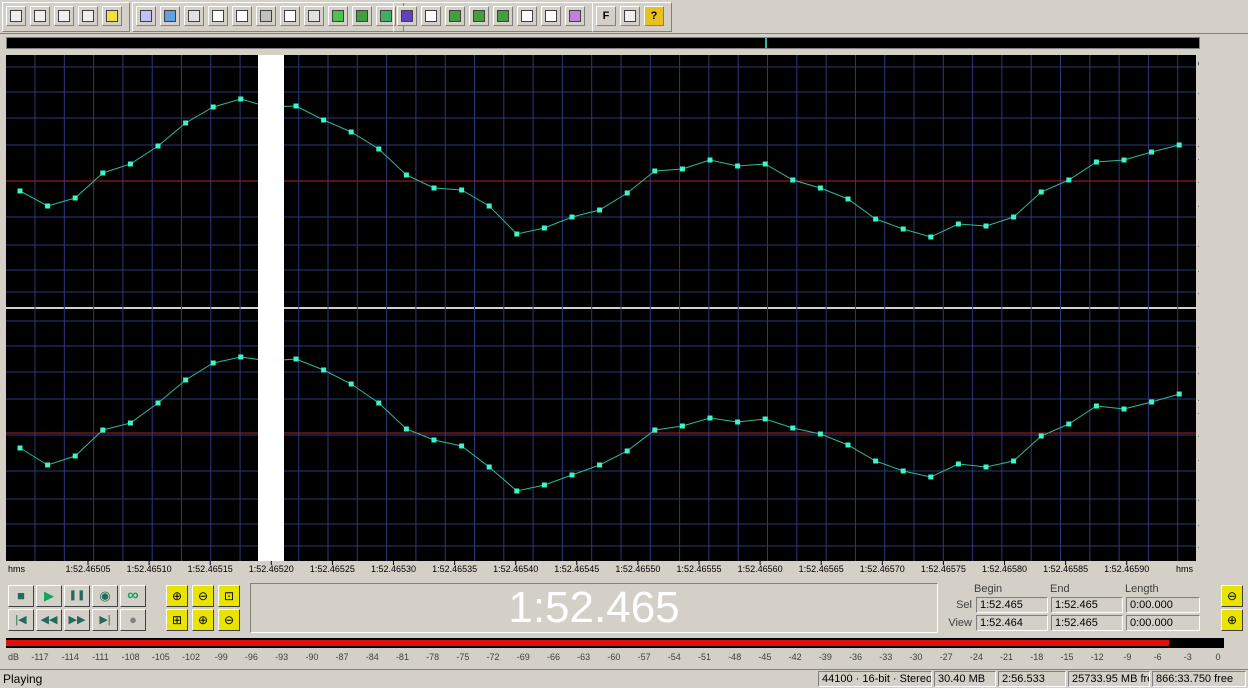  What do you see at coordinates (229, 596) in the screenshot?
I see `zoom-full-icon: ⊡` at bounding box center [229, 596].